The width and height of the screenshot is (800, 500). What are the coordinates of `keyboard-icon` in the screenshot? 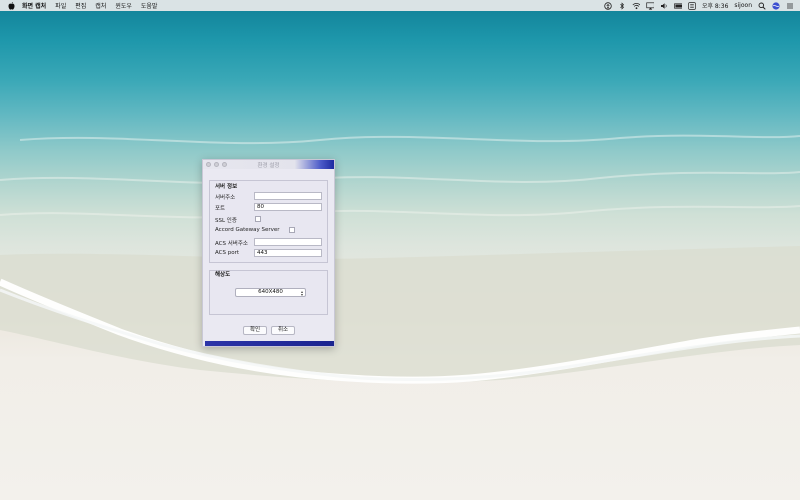 It's located at (692, 5).